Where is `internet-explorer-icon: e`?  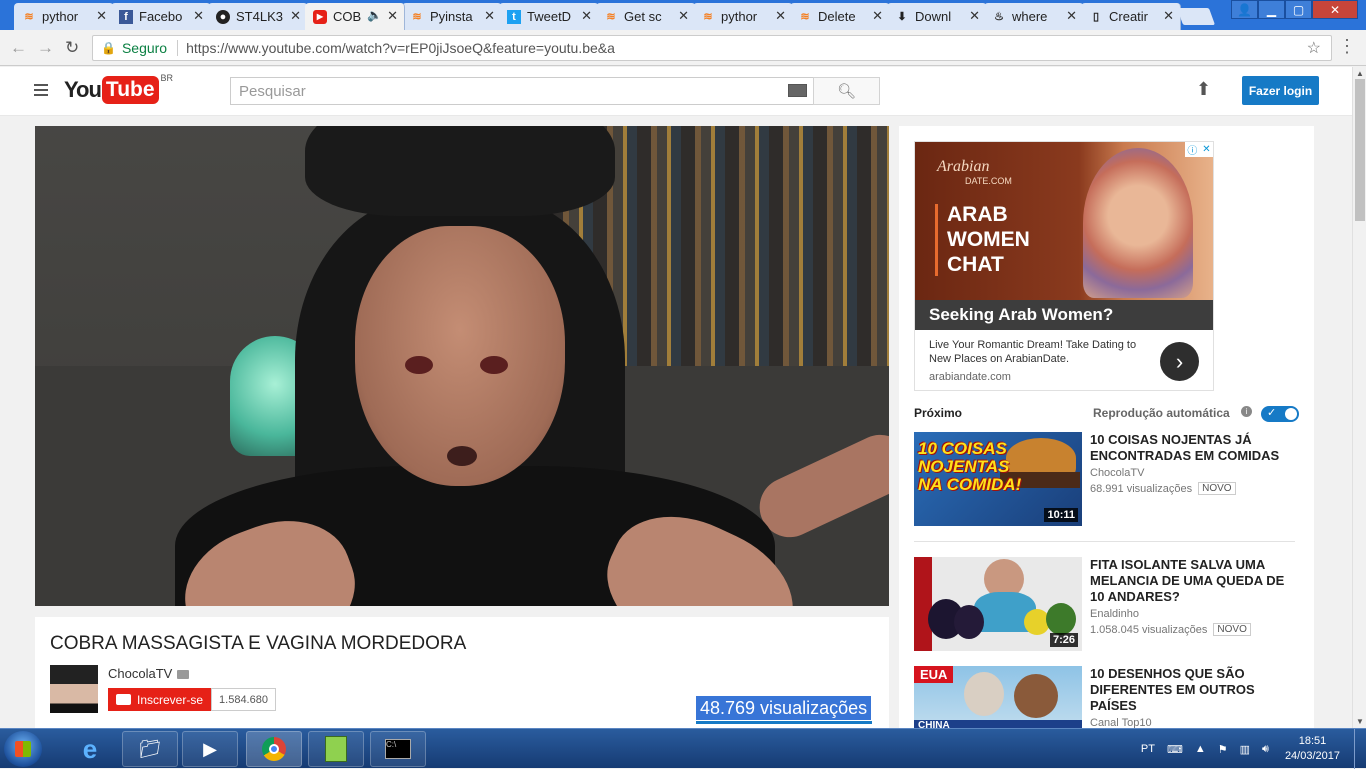
internet-explorer-icon: e is located at coordinates (90, 749).